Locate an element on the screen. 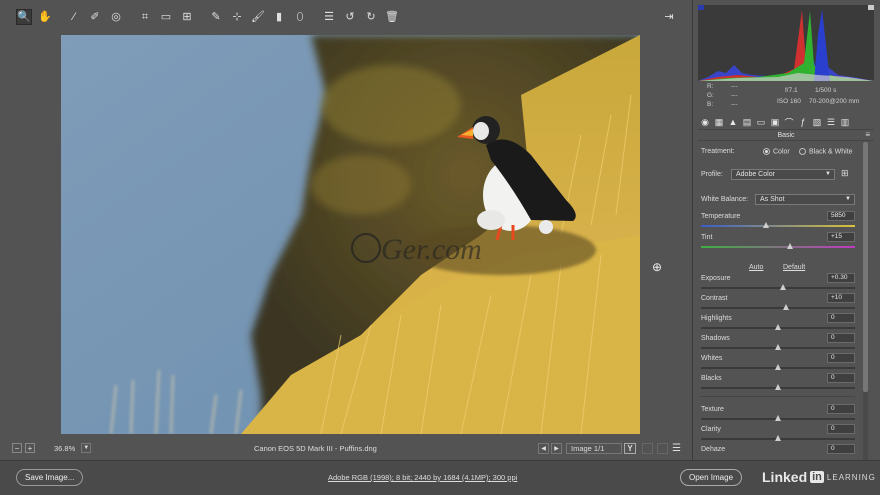  linkedin-learning-logo: Linked in LEARNING is located at coordinates (819, 477).